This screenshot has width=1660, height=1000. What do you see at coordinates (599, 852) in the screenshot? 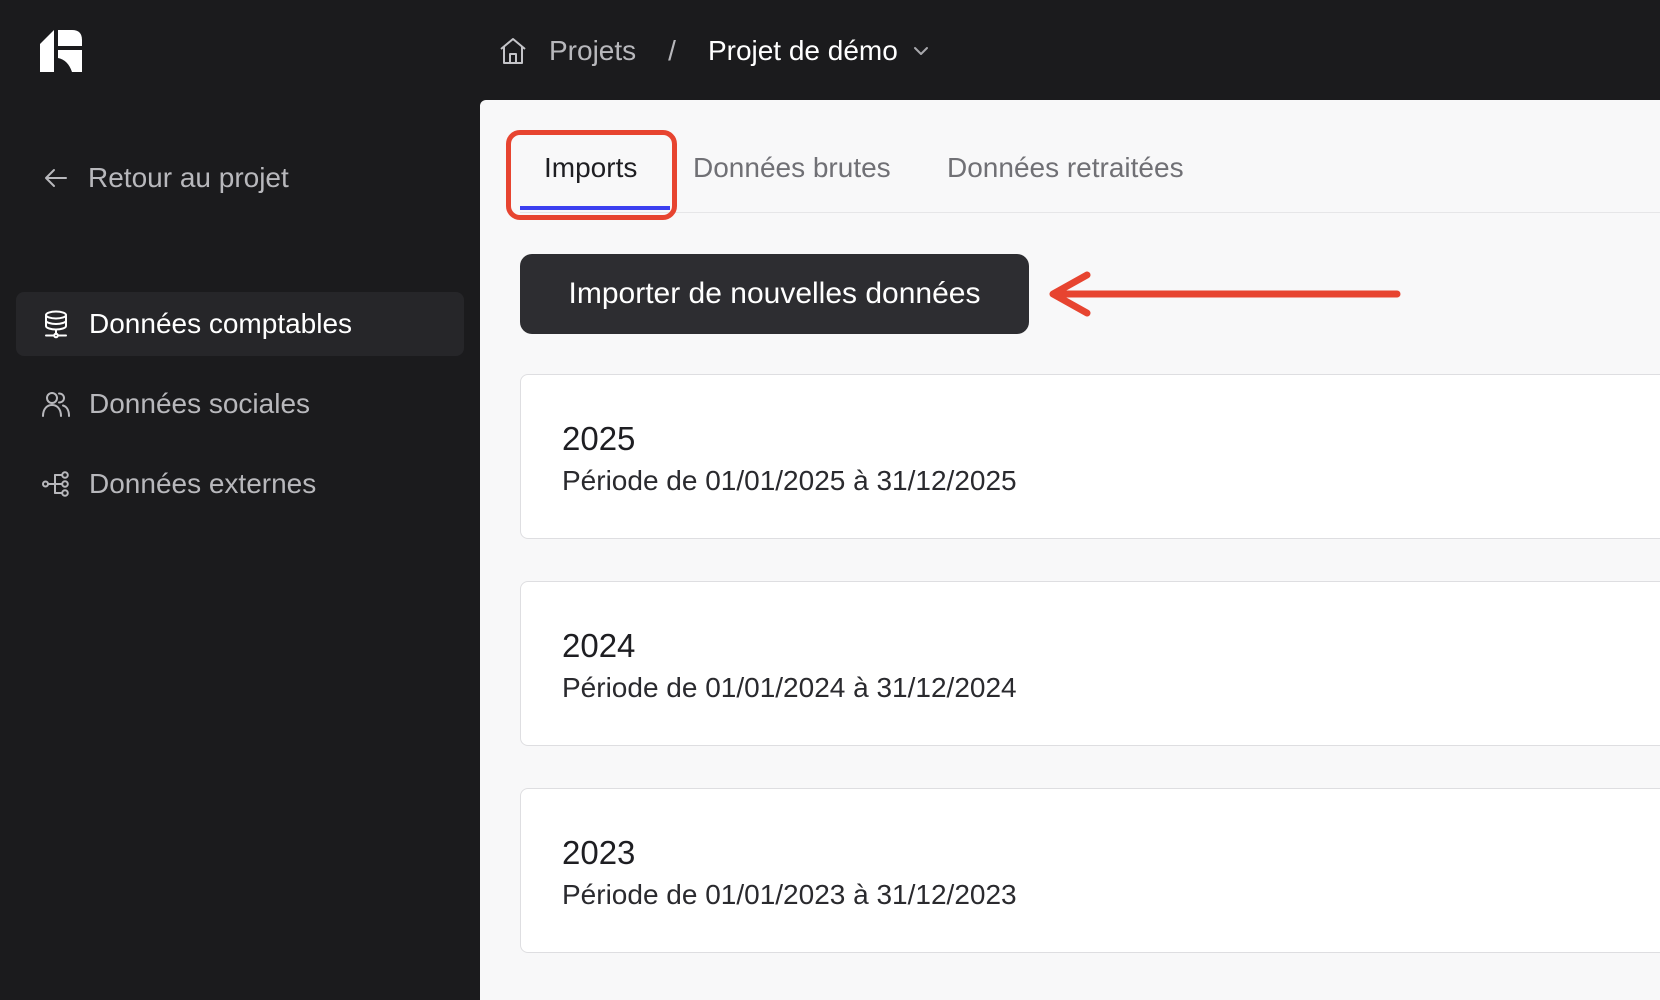
I see `period-year: 2023` at bounding box center [599, 852].